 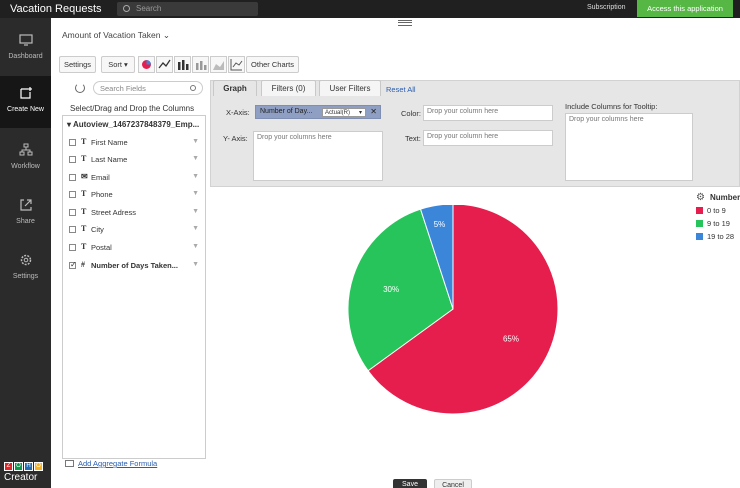 I want to click on field-email: ✉ Email ▼, so click(x=134, y=178).